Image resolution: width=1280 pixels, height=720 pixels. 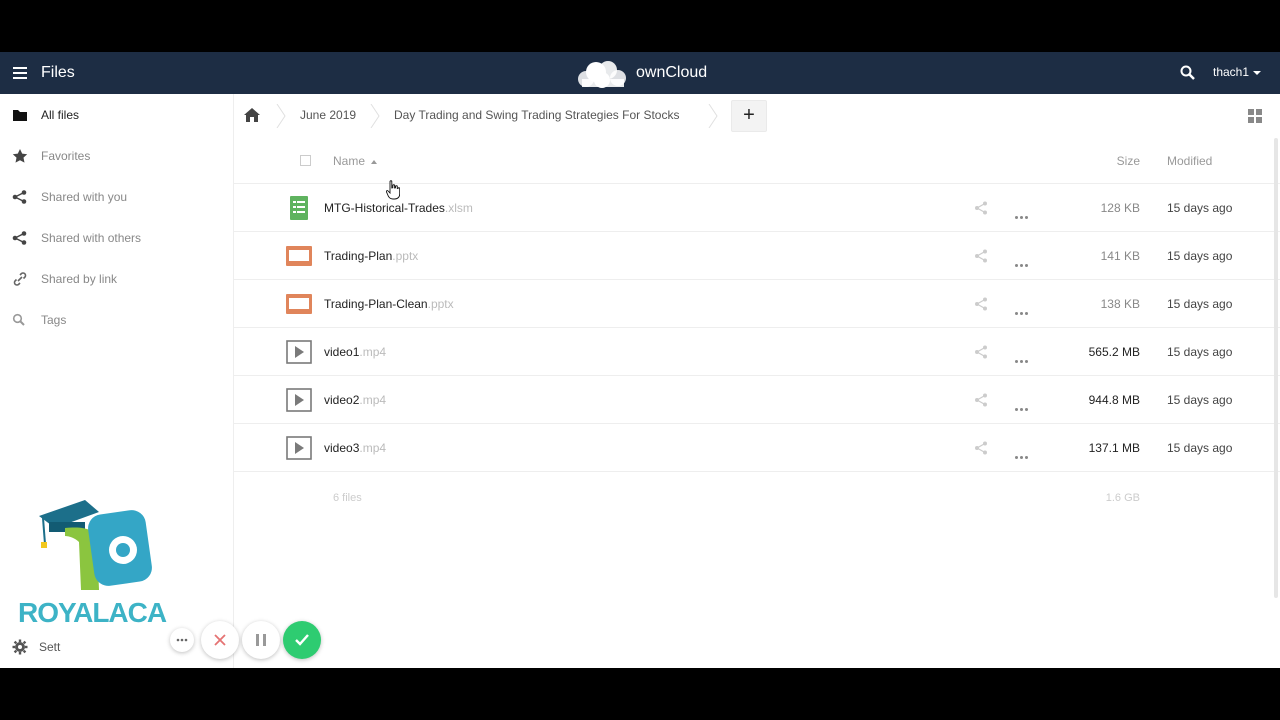 I want to click on close-icon, so click(x=220, y=640).